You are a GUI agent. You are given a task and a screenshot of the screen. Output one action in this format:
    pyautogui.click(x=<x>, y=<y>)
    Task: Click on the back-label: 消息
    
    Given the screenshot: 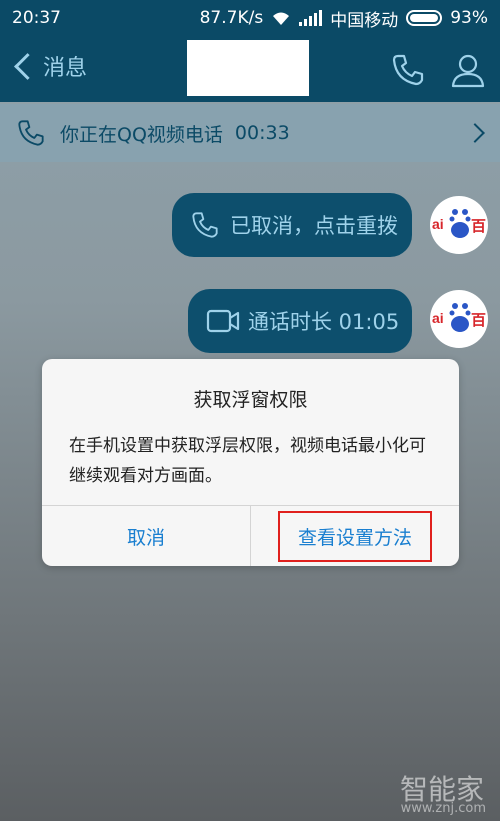 What is the action you would take?
    pyautogui.click(x=65, y=68)
    